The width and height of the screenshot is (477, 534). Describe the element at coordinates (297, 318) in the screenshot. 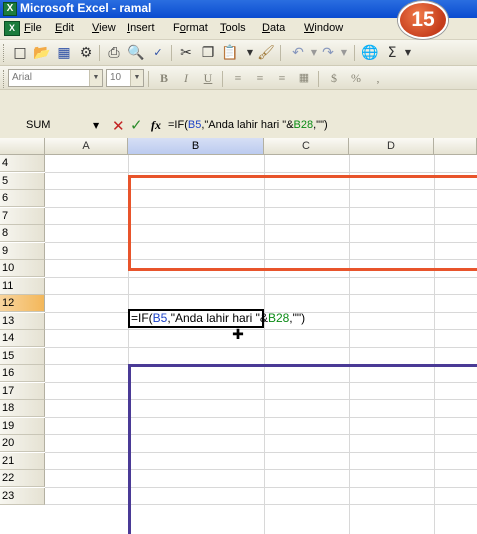

I see `cell-formula-suffix: ,"")` at that location.